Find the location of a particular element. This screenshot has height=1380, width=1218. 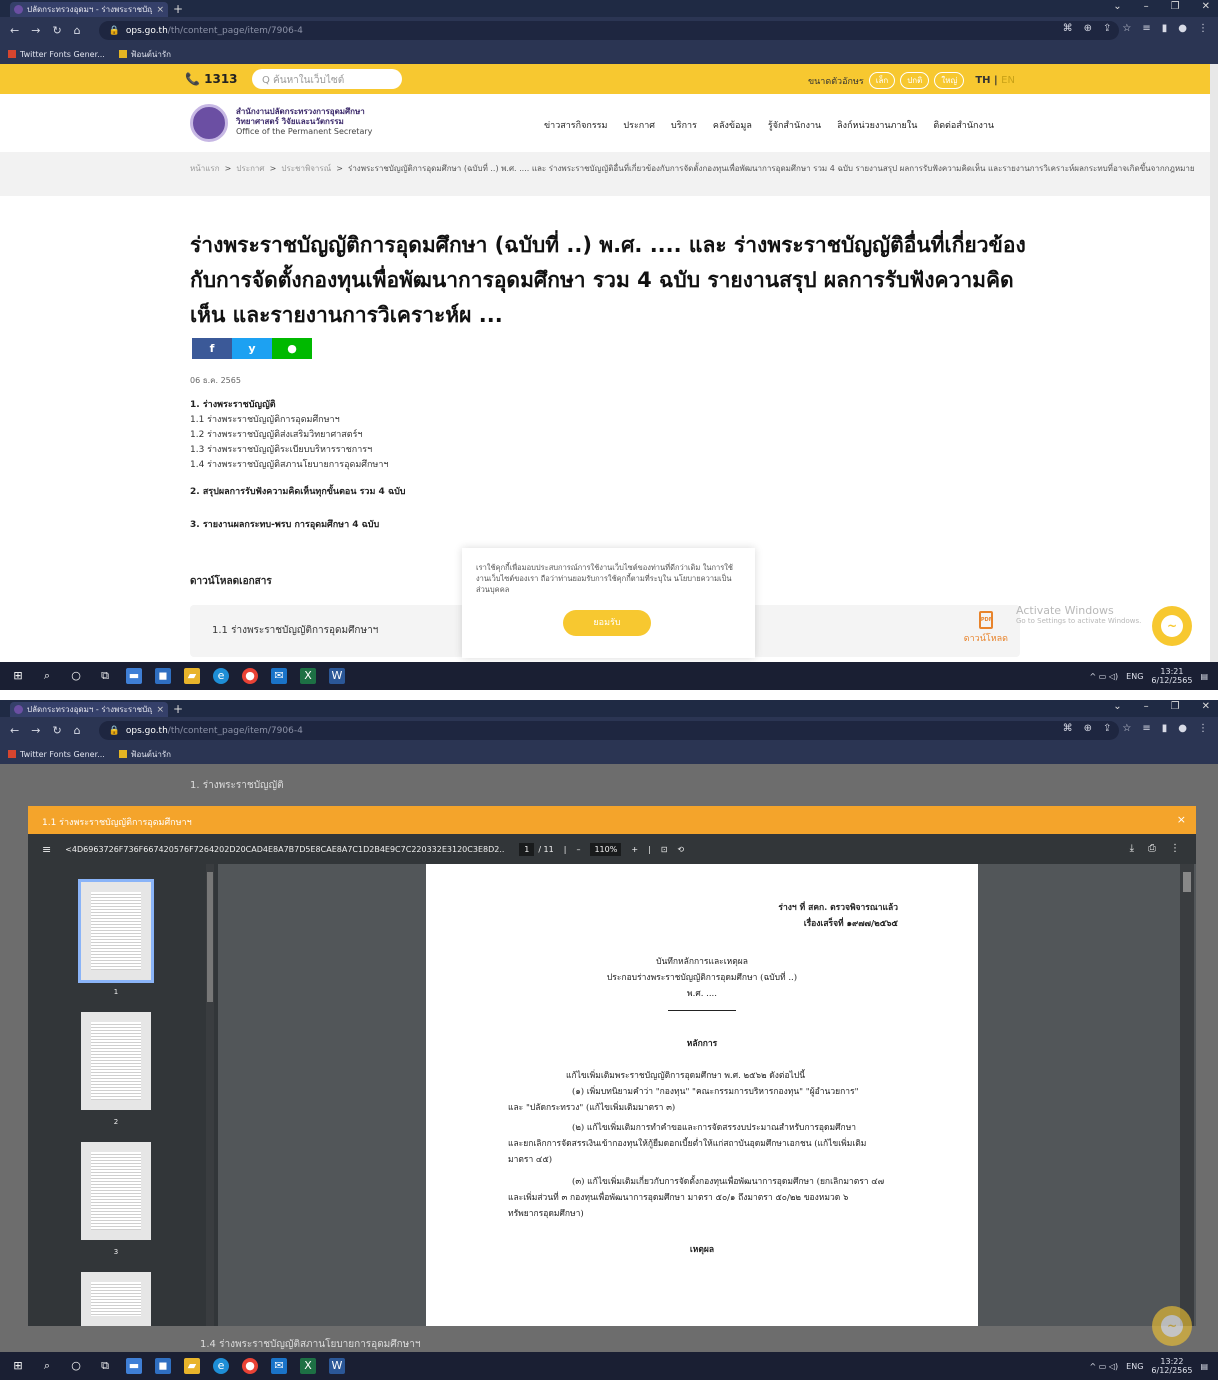

task-view-icon: ⧉ is located at coordinates (105, 676).